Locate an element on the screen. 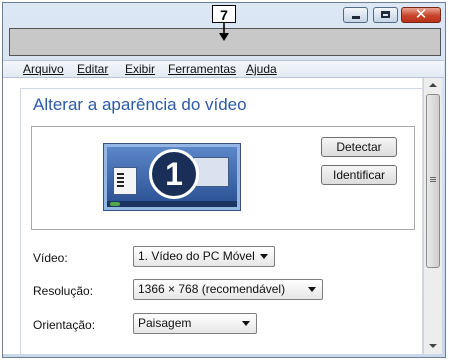 The width and height of the screenshot is (449, 361). close-icon: ✕ is located at coordinates (421, 14).